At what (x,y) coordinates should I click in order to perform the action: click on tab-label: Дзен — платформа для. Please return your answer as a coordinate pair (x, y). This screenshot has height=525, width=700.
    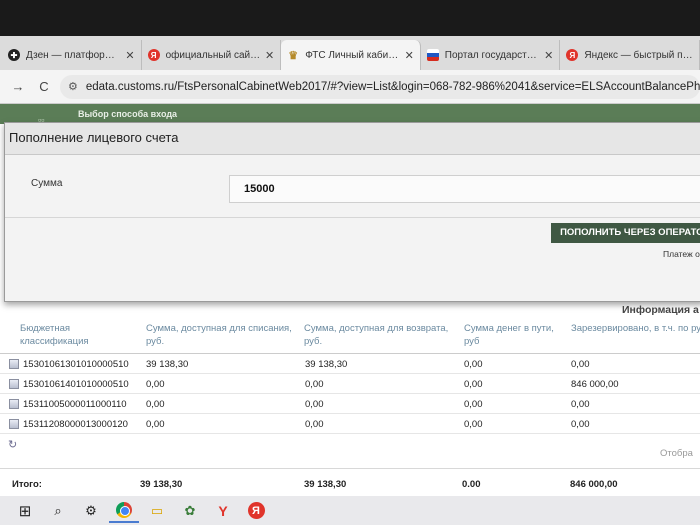
    Looking at the image, I should click on (73, 55).